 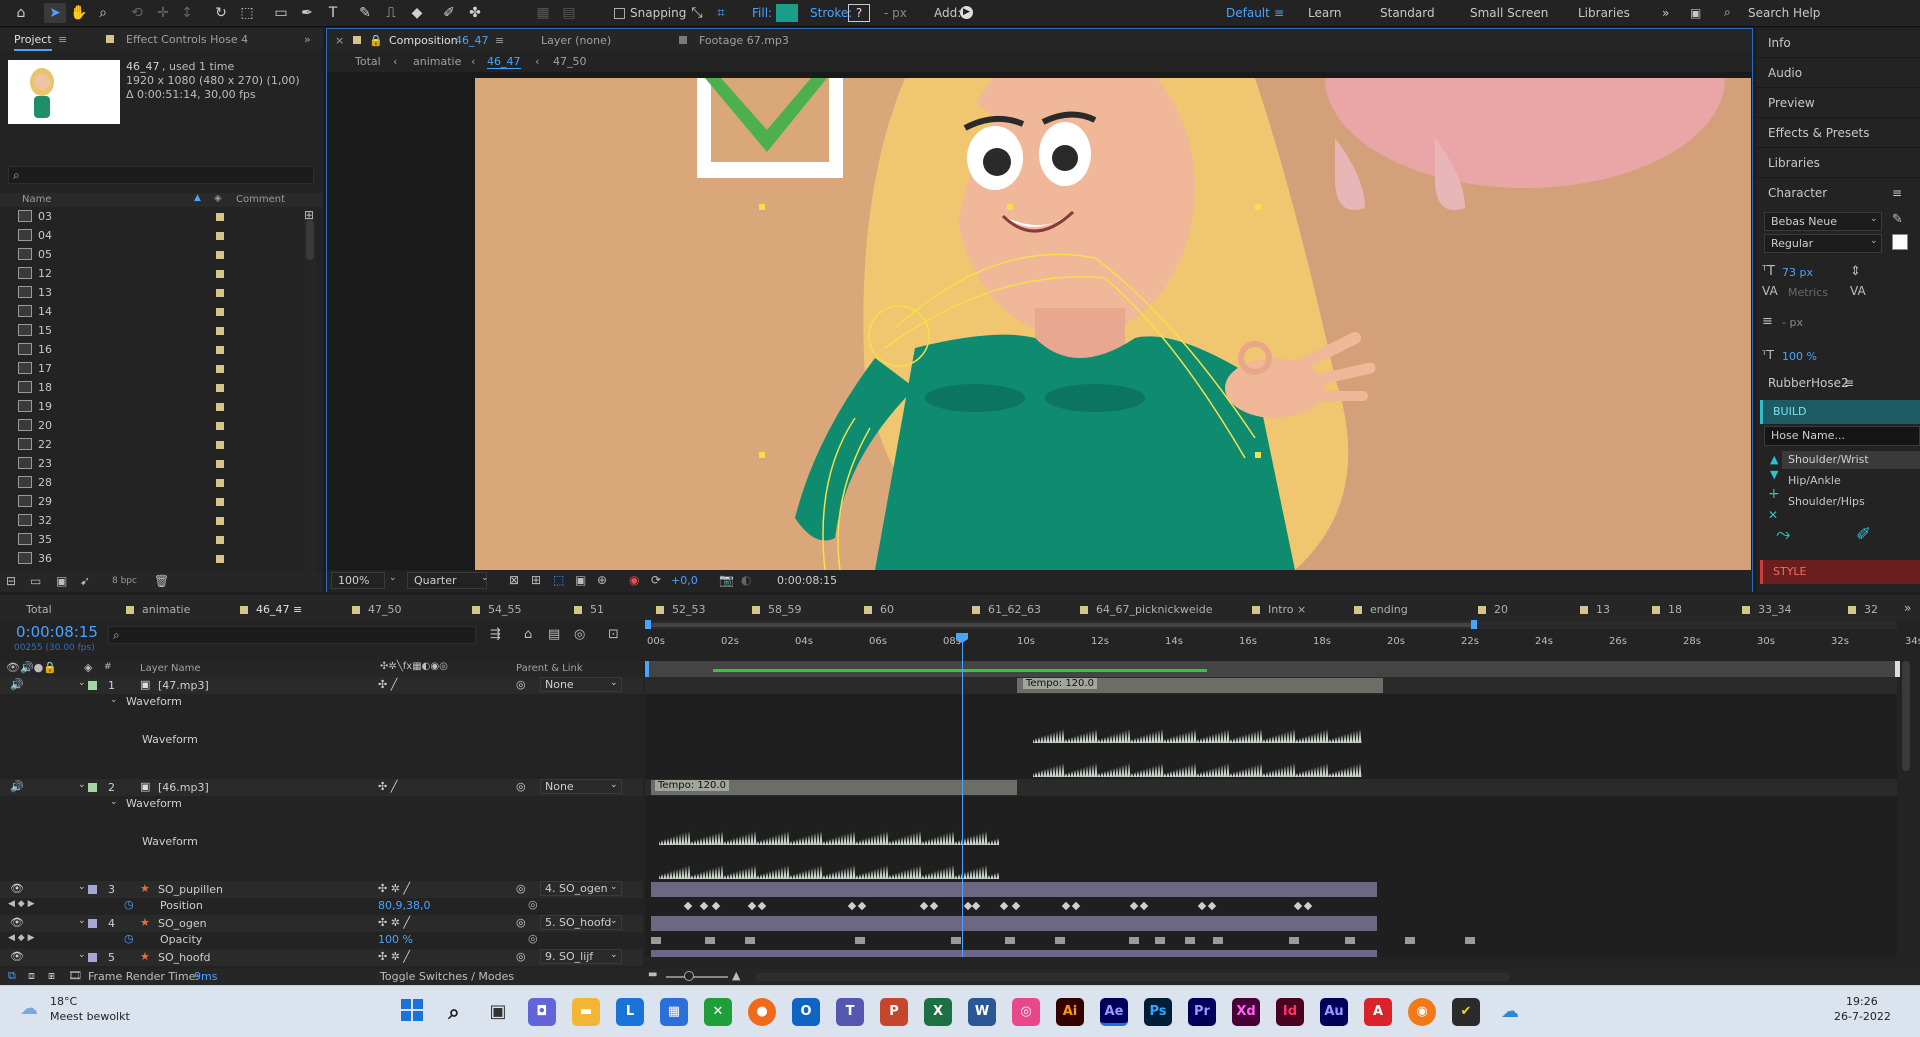 I want to click on weather-temperature: 18°C, so click(x=63, y=1001).